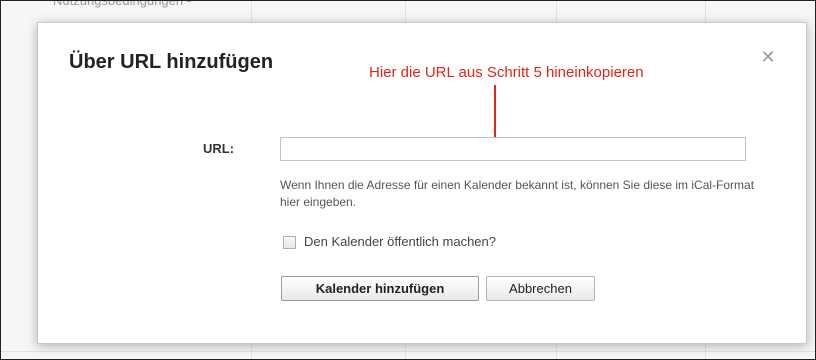 The width and height of the screenshot is (816, 360). What do you see at coordinates (408, 351) in the screenshot?
I see `background-grid-line` at bounding box center [408, 351].